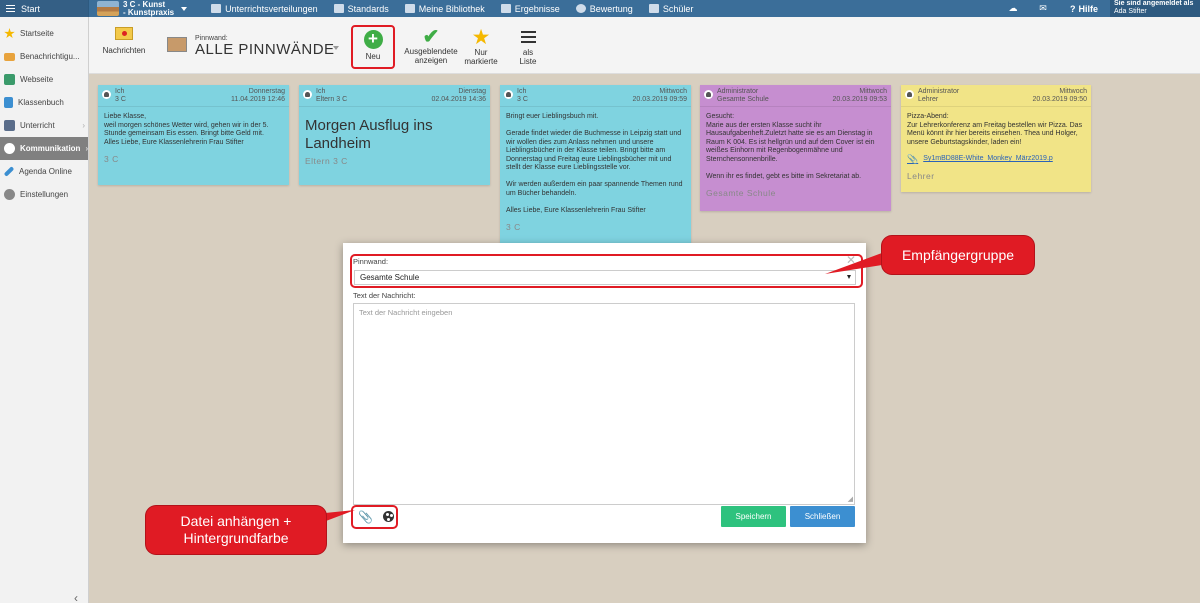 Image resolution: width=1200 pixels, height=603 pixels. What do you see at coordinates (775, 96) in the screenshot?
I see `card-author: Administrator Gesamte Schule` at bounding box center [775, 96].